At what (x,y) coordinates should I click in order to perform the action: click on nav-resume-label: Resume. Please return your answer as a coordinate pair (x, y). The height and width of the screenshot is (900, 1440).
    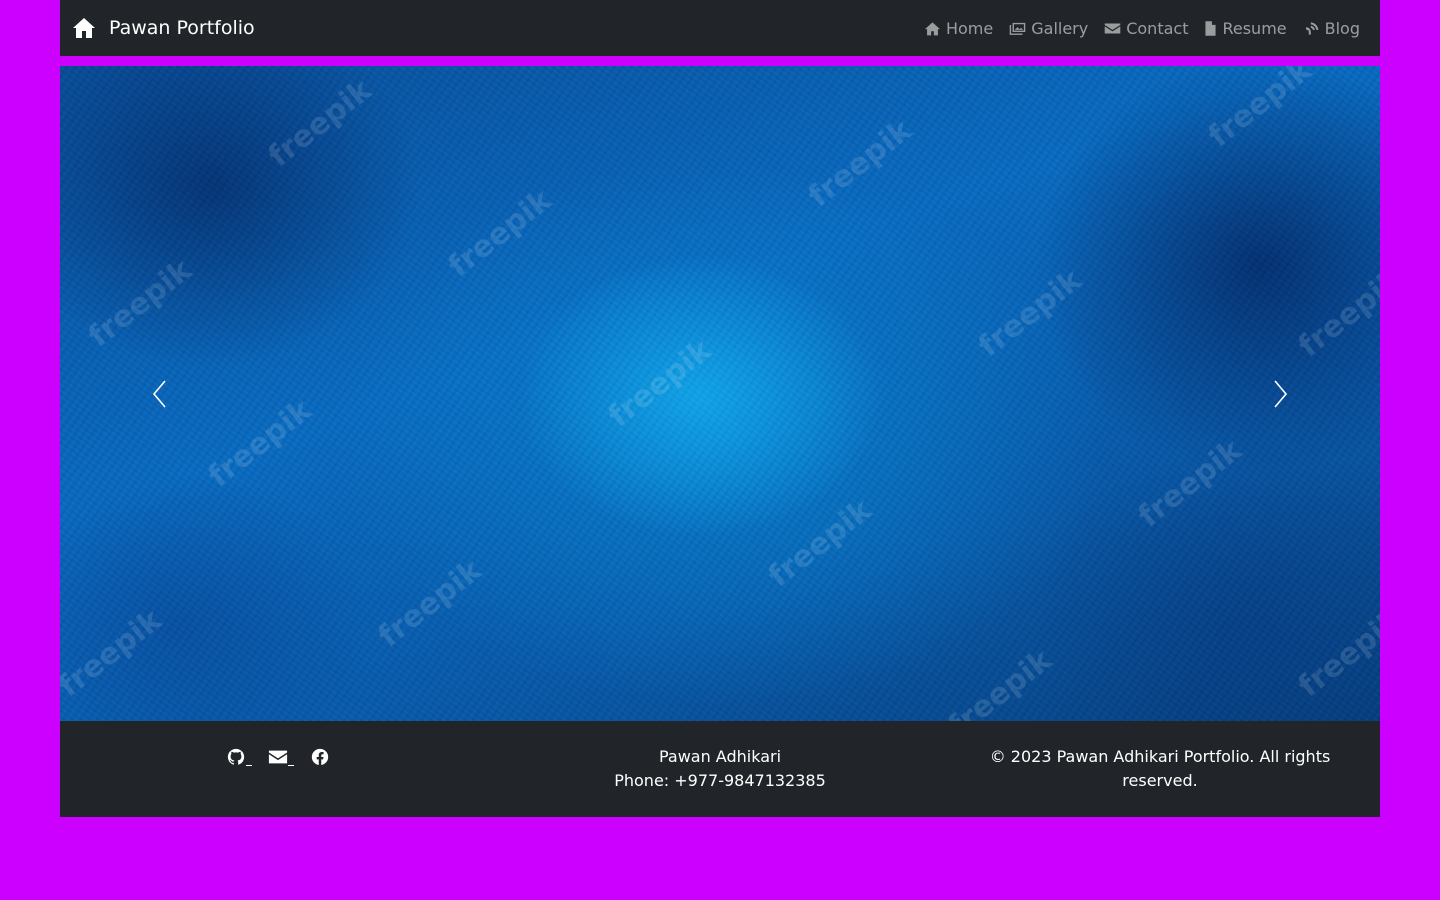
    Looking at the image, I should click on (1254, 28).